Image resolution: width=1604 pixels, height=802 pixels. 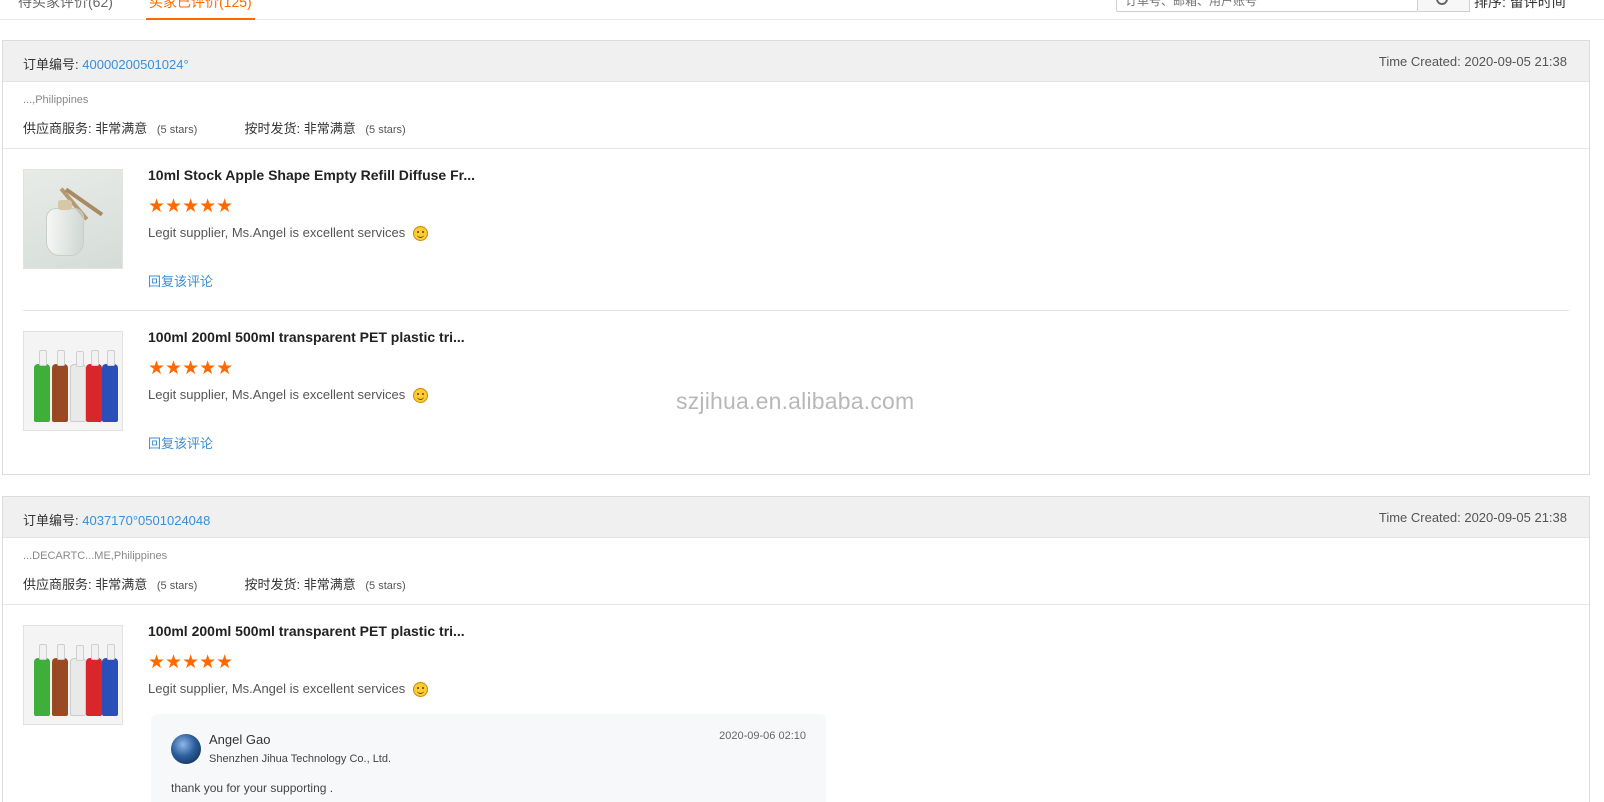 I want to click on sort-dropdown: 排序: 留评时间, so click(x=1520, y=6).